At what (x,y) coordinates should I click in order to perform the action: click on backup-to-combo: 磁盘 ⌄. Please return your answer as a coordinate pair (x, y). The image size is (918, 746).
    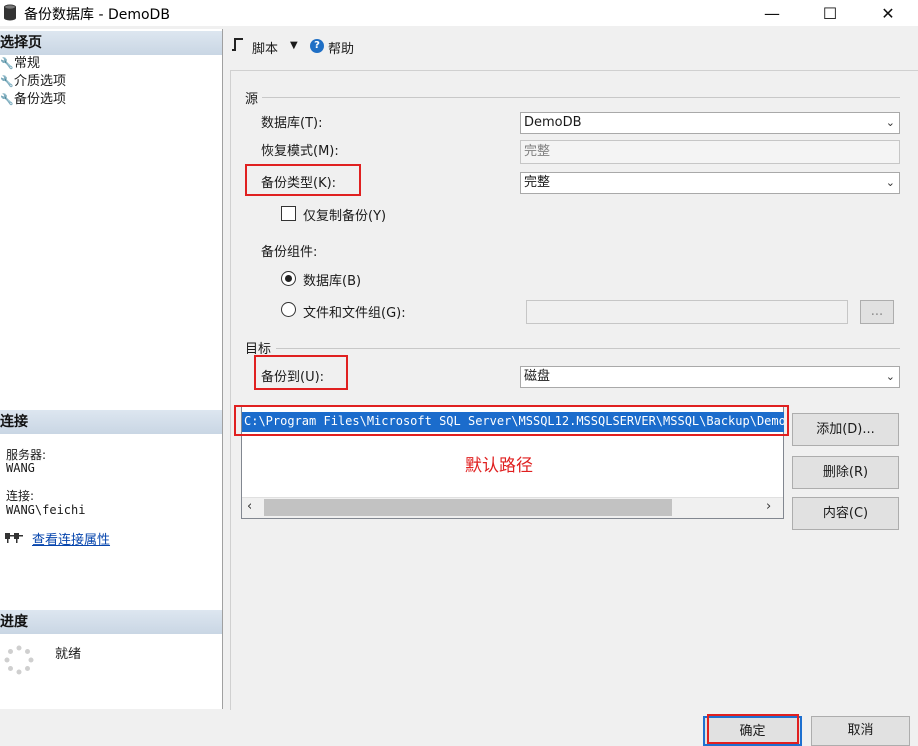
    Looking at the image, I should click on (710, 377).